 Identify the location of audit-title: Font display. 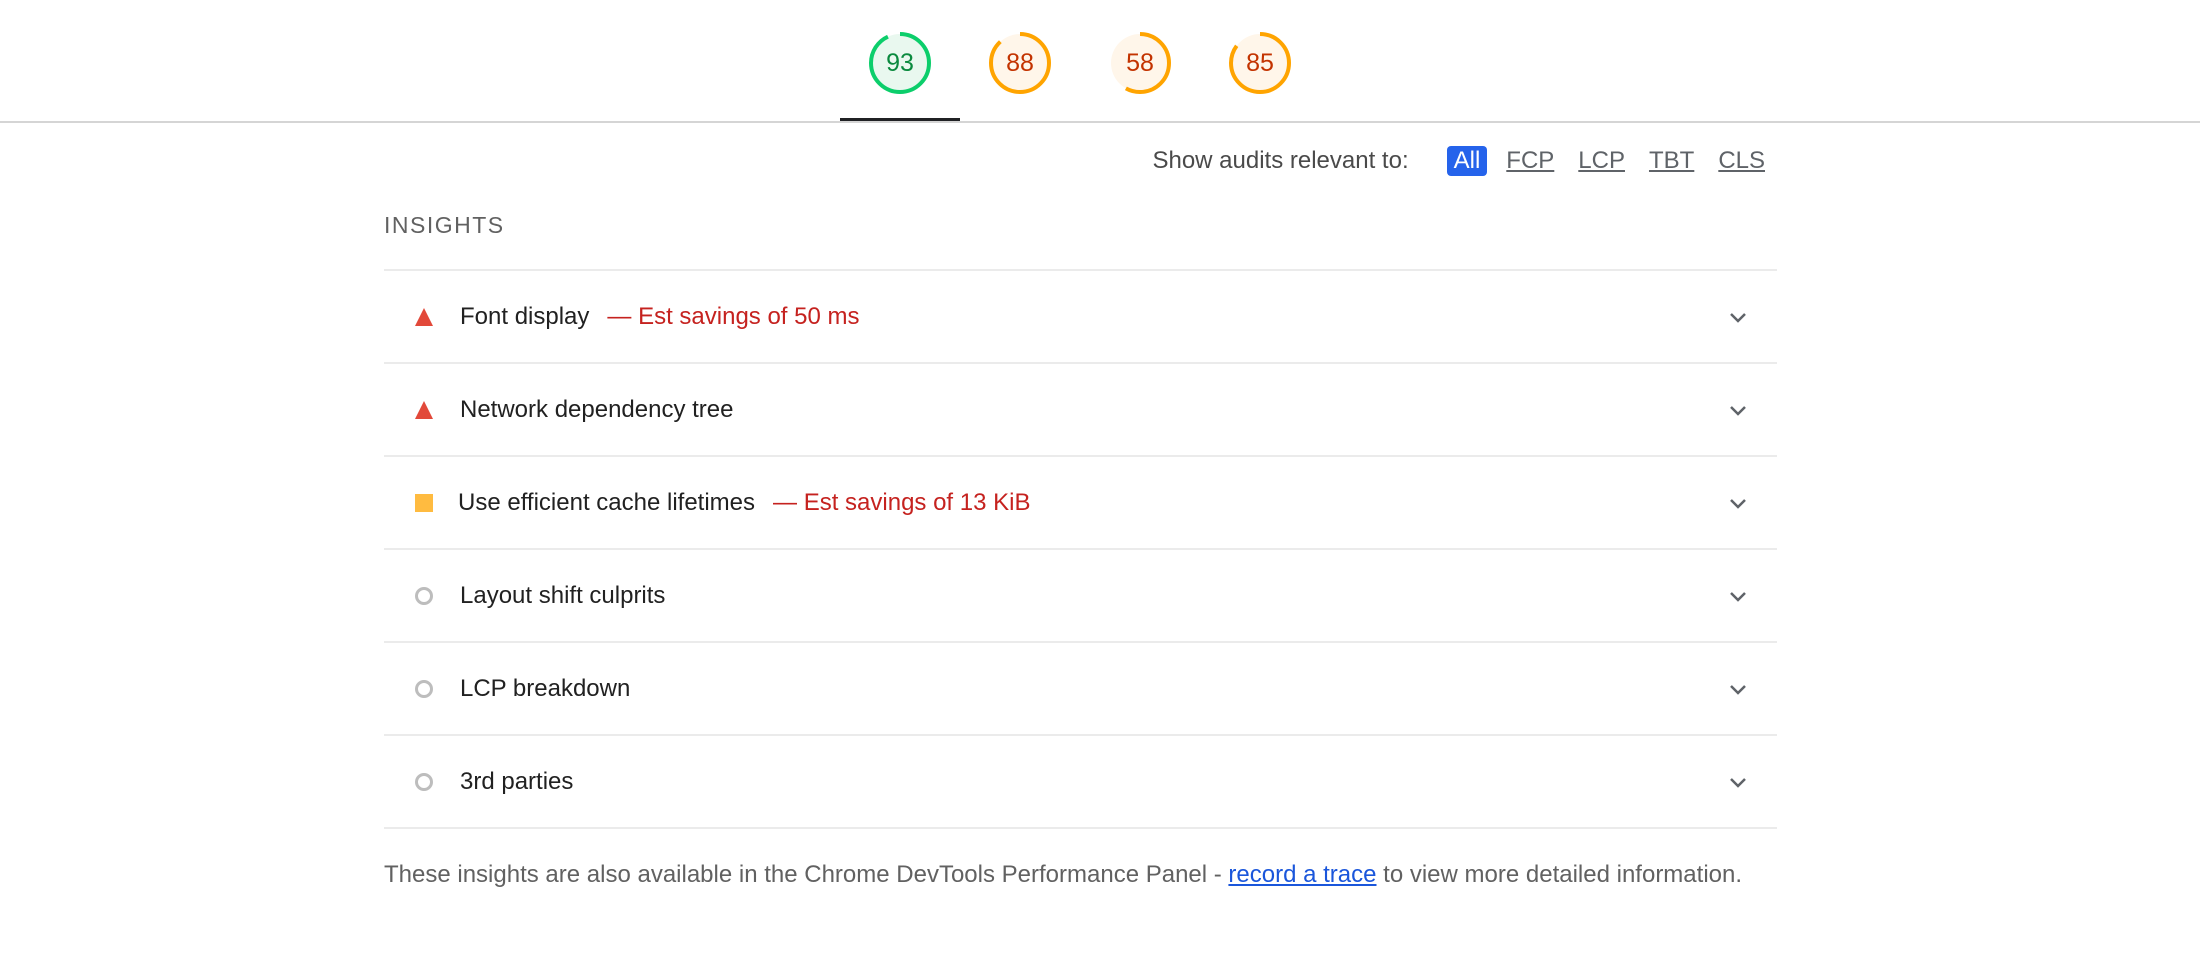
(525, 316).